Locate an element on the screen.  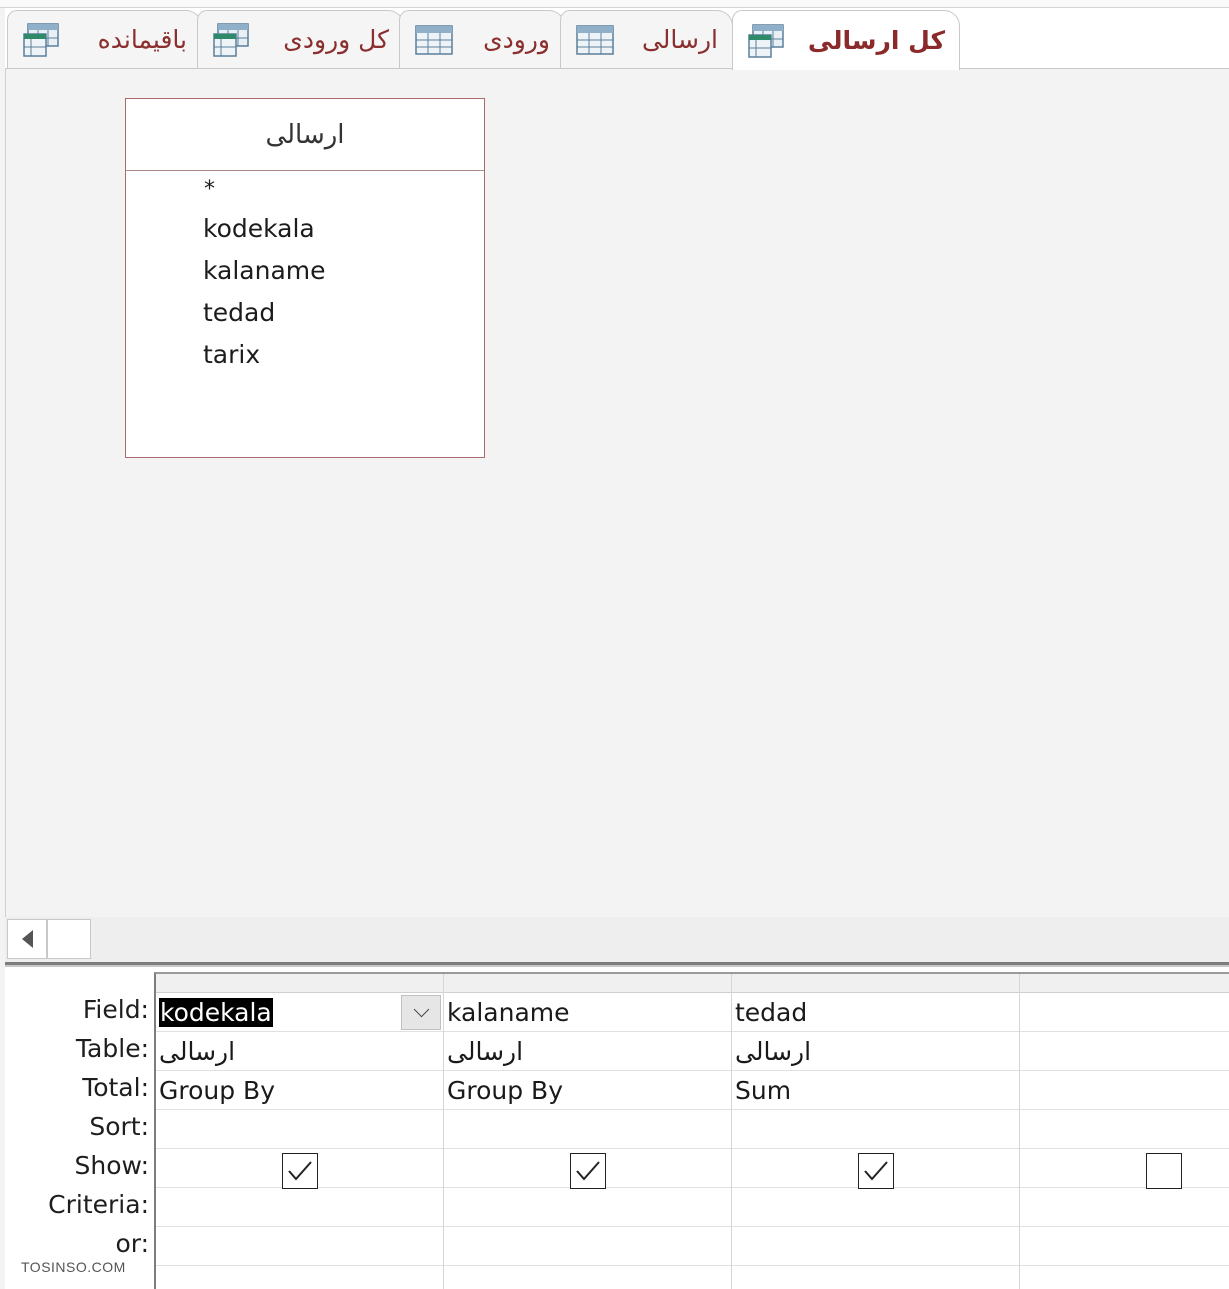
tab-kol-vorudi: كل ورودی is located at coordinates (300, 39).